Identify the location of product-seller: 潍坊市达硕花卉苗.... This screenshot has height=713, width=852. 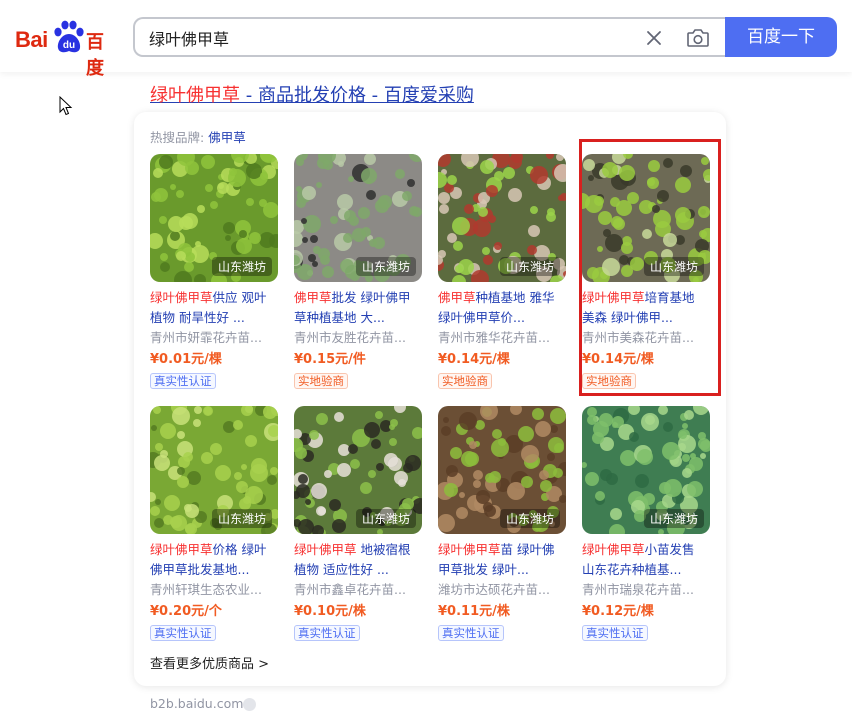
(502, 590).